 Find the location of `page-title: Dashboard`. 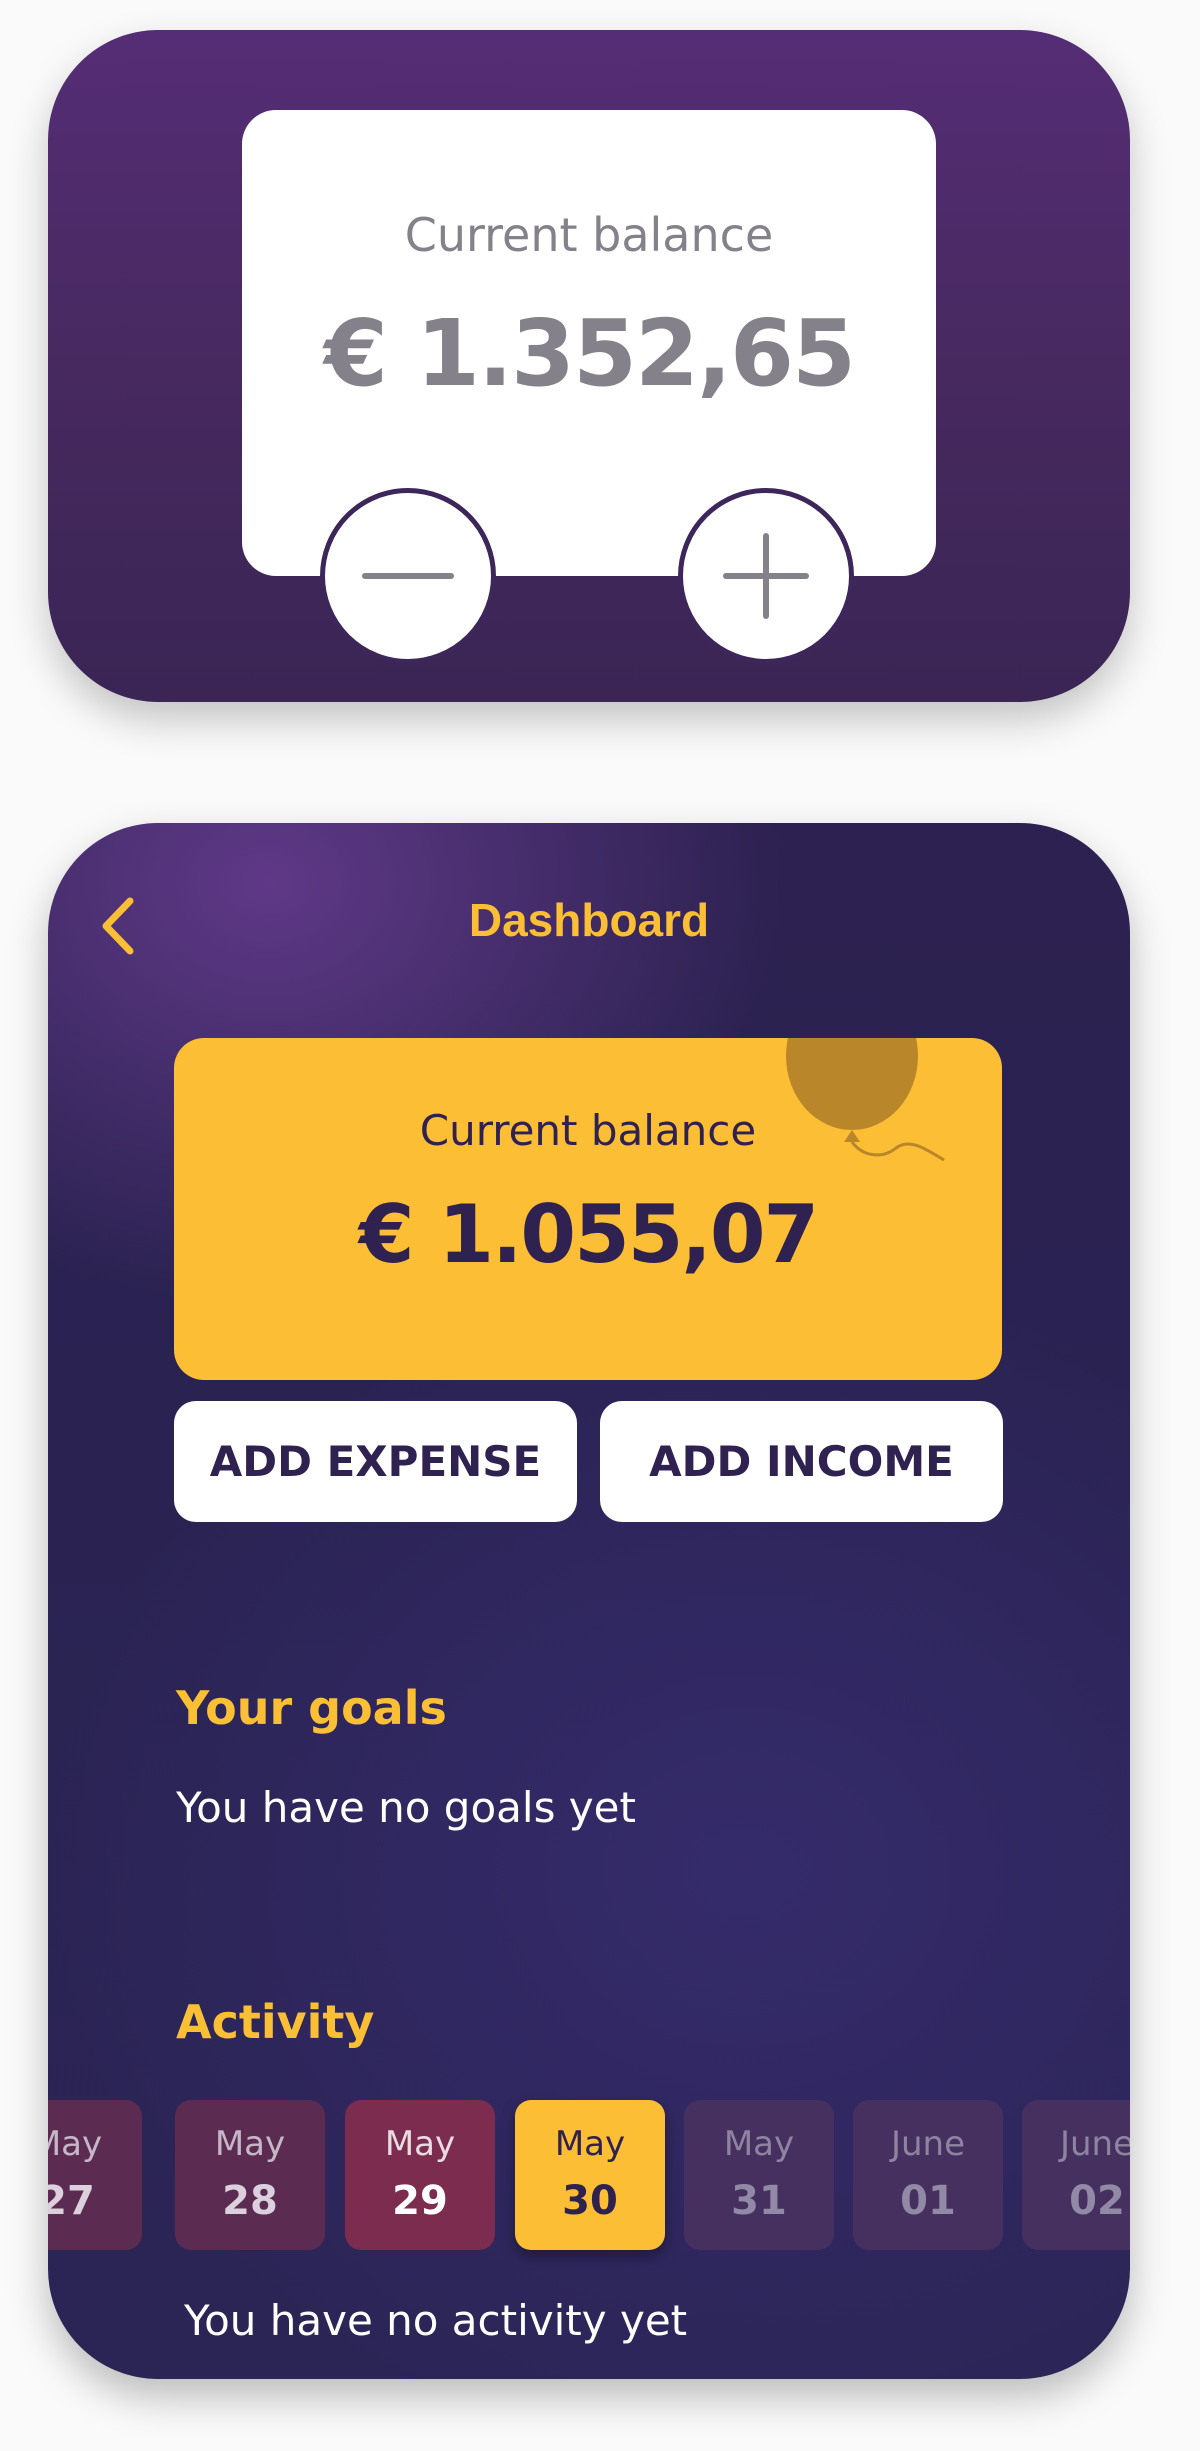

page-title: Dashboard is located at coordinates (589, 920).